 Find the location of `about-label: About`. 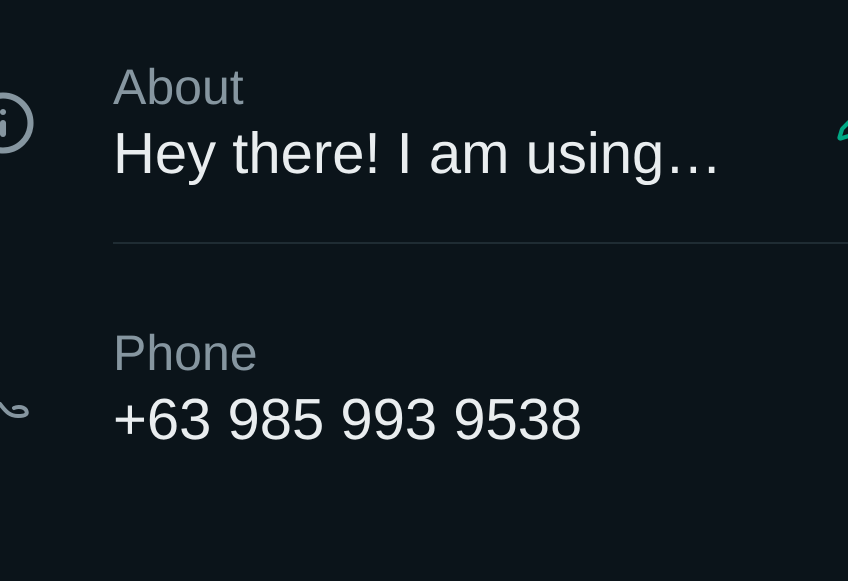

about-label: About is located at coordinates (179, 87).